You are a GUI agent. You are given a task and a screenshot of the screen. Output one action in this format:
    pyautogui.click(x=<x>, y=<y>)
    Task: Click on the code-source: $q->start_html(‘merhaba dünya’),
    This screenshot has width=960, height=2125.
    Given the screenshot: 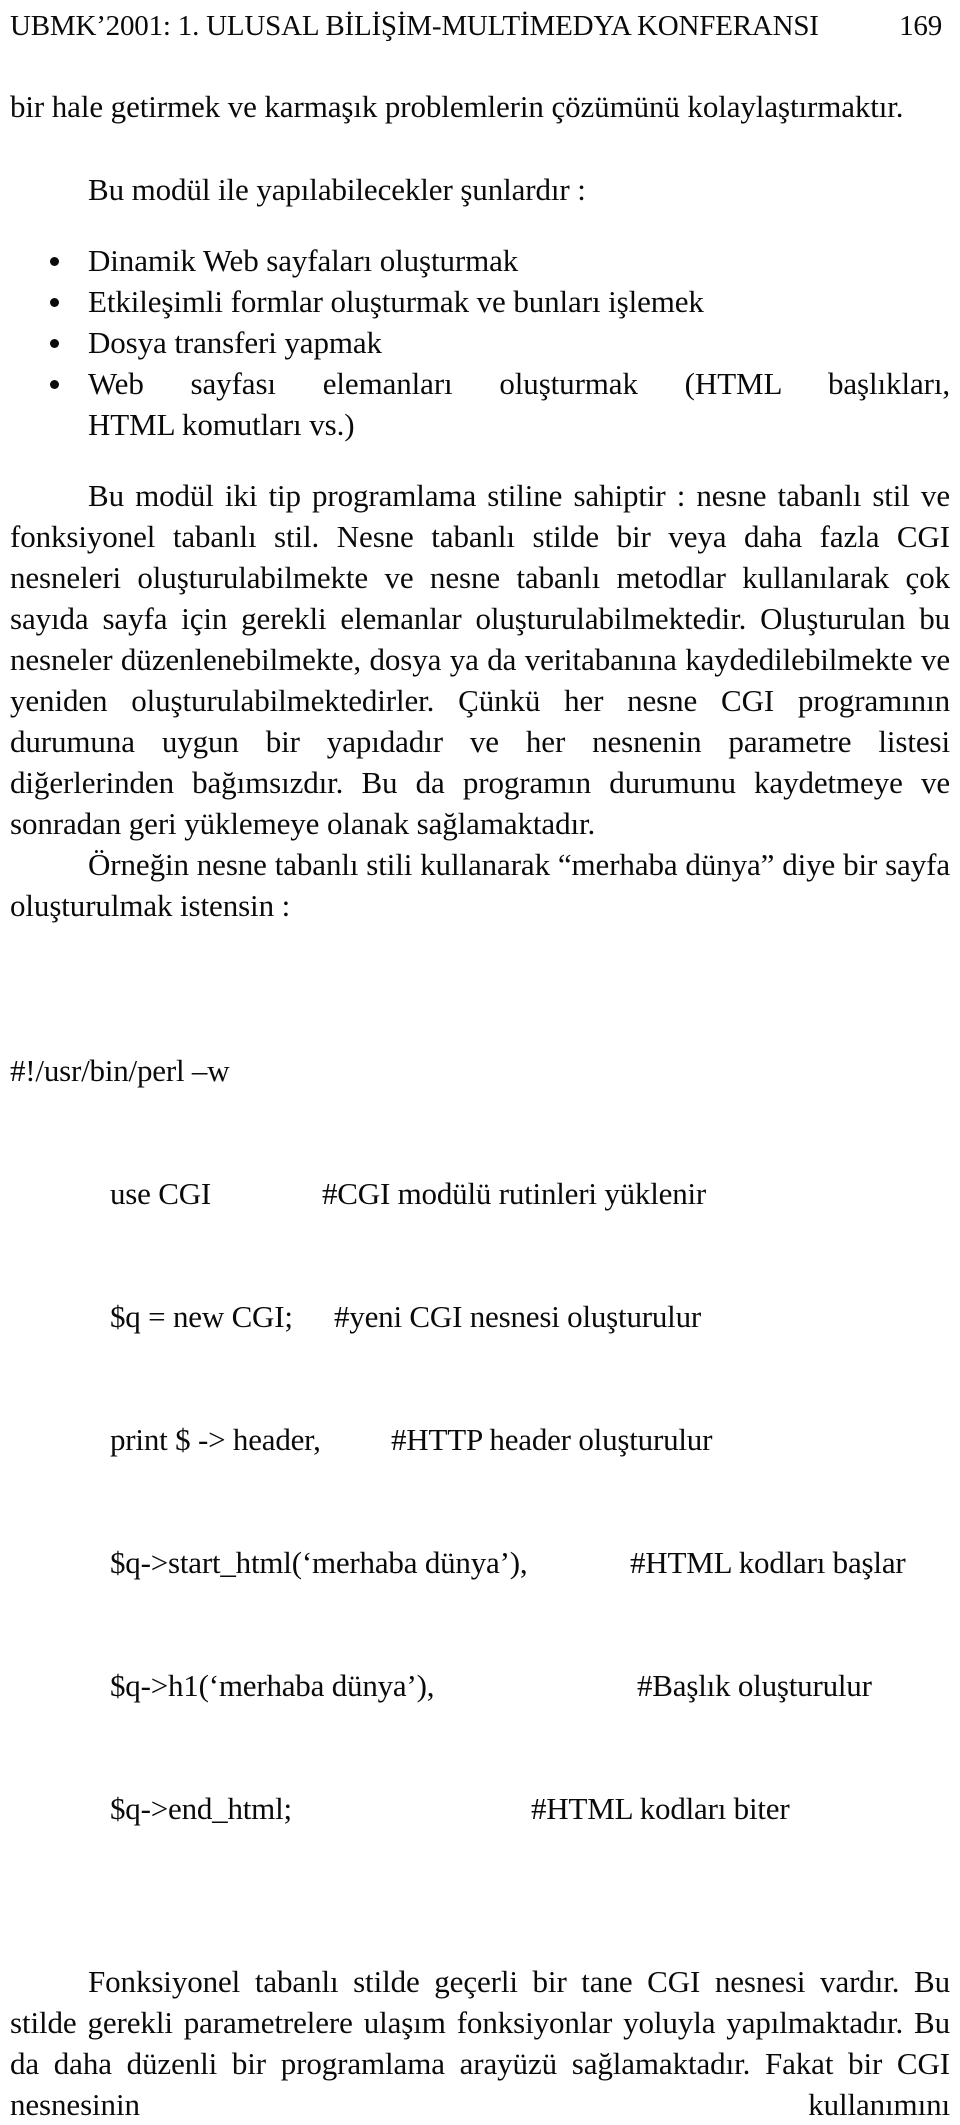 What is the action you would take?
    pyautogui.click(x=319, y=1562)
    